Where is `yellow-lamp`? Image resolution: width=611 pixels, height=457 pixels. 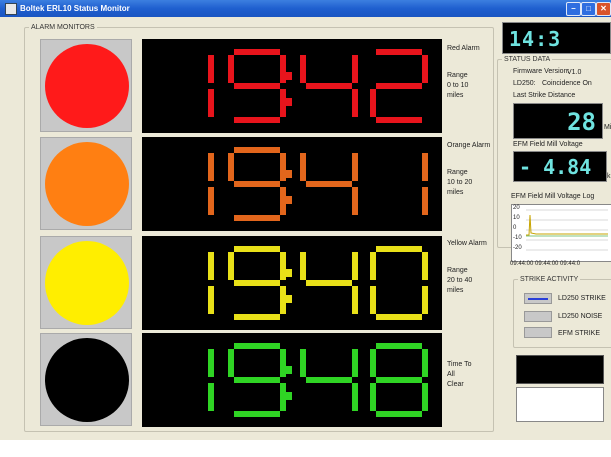
yellow-lamp is located at coordinates (87, 283).